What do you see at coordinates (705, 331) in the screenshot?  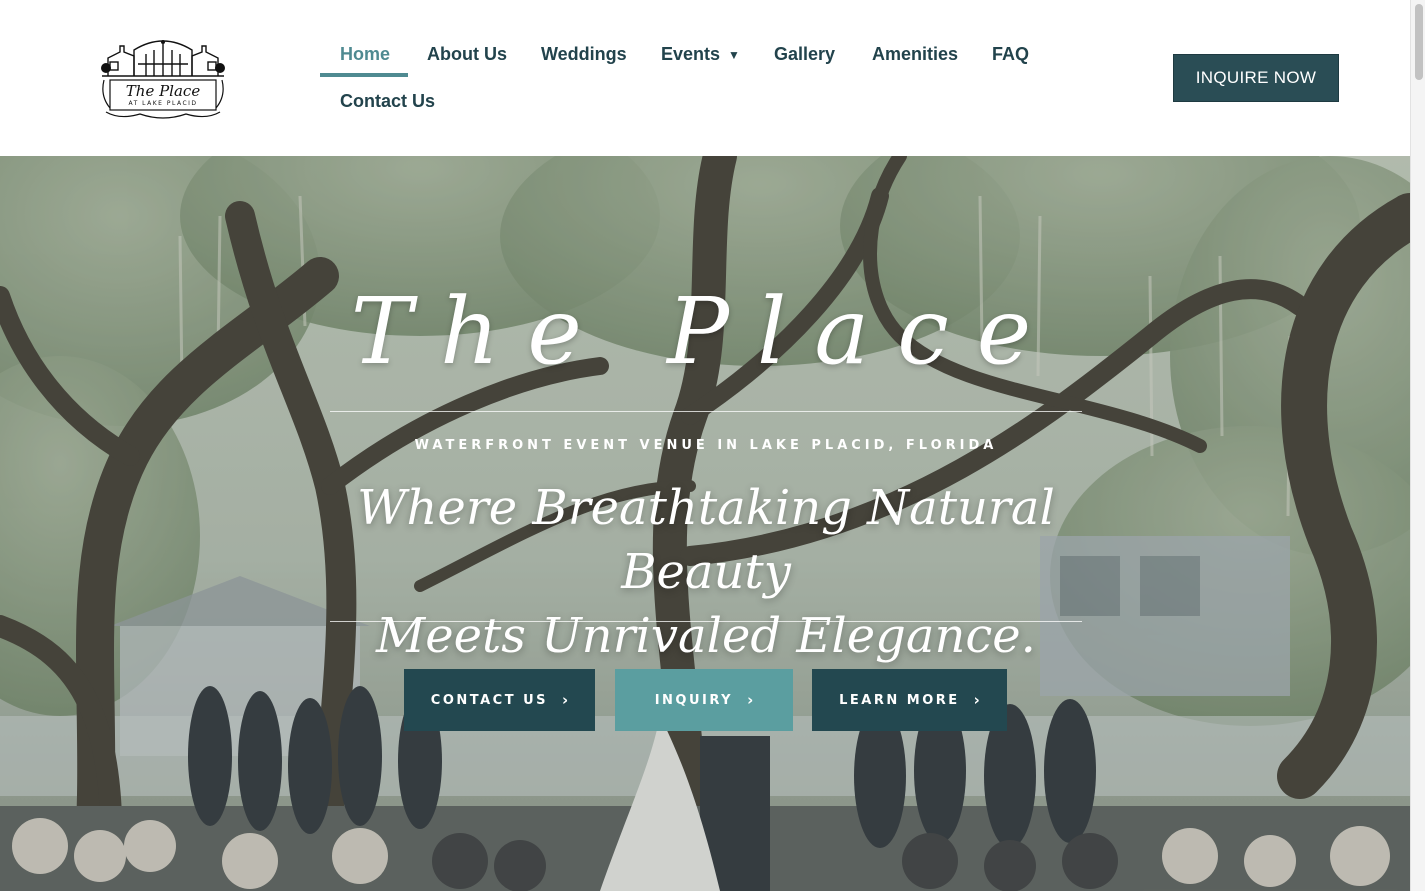 I see `hero-script-title: The Place` at bounding box center [705, 331].